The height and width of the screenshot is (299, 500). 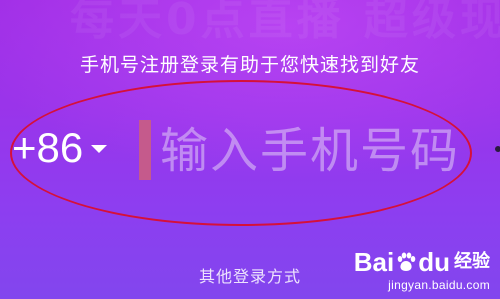 What do you see at coordinates (249, 65) in the screenshot?
I see `tagline: 手机号注册登录有助于您快速找到好友` at bounding box center [249, 65].